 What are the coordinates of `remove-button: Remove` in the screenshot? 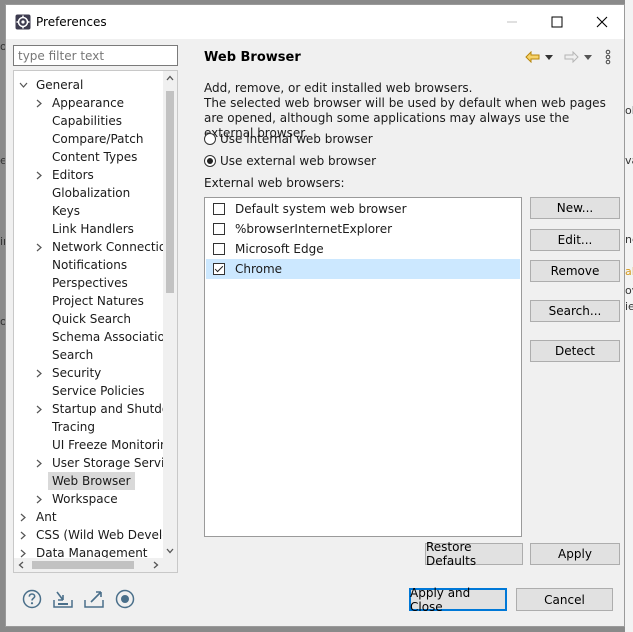 It's located at (575, 271).